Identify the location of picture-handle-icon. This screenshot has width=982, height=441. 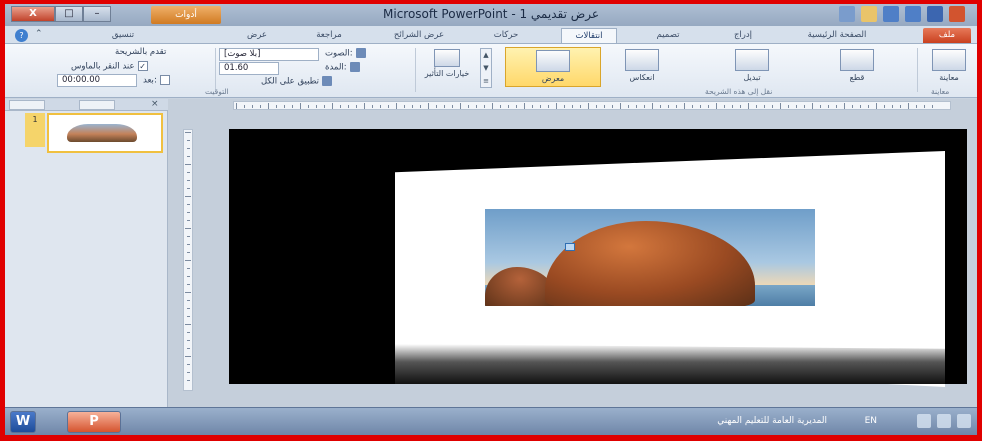
(570, 247).